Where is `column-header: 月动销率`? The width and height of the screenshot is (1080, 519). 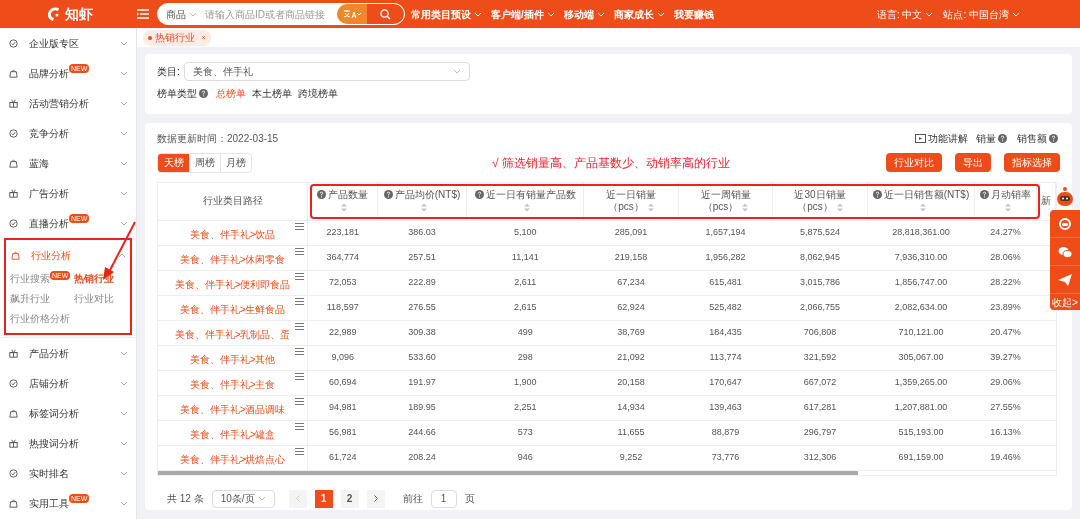 column-header: 月动销率 is located at coordinates (1005, 201).